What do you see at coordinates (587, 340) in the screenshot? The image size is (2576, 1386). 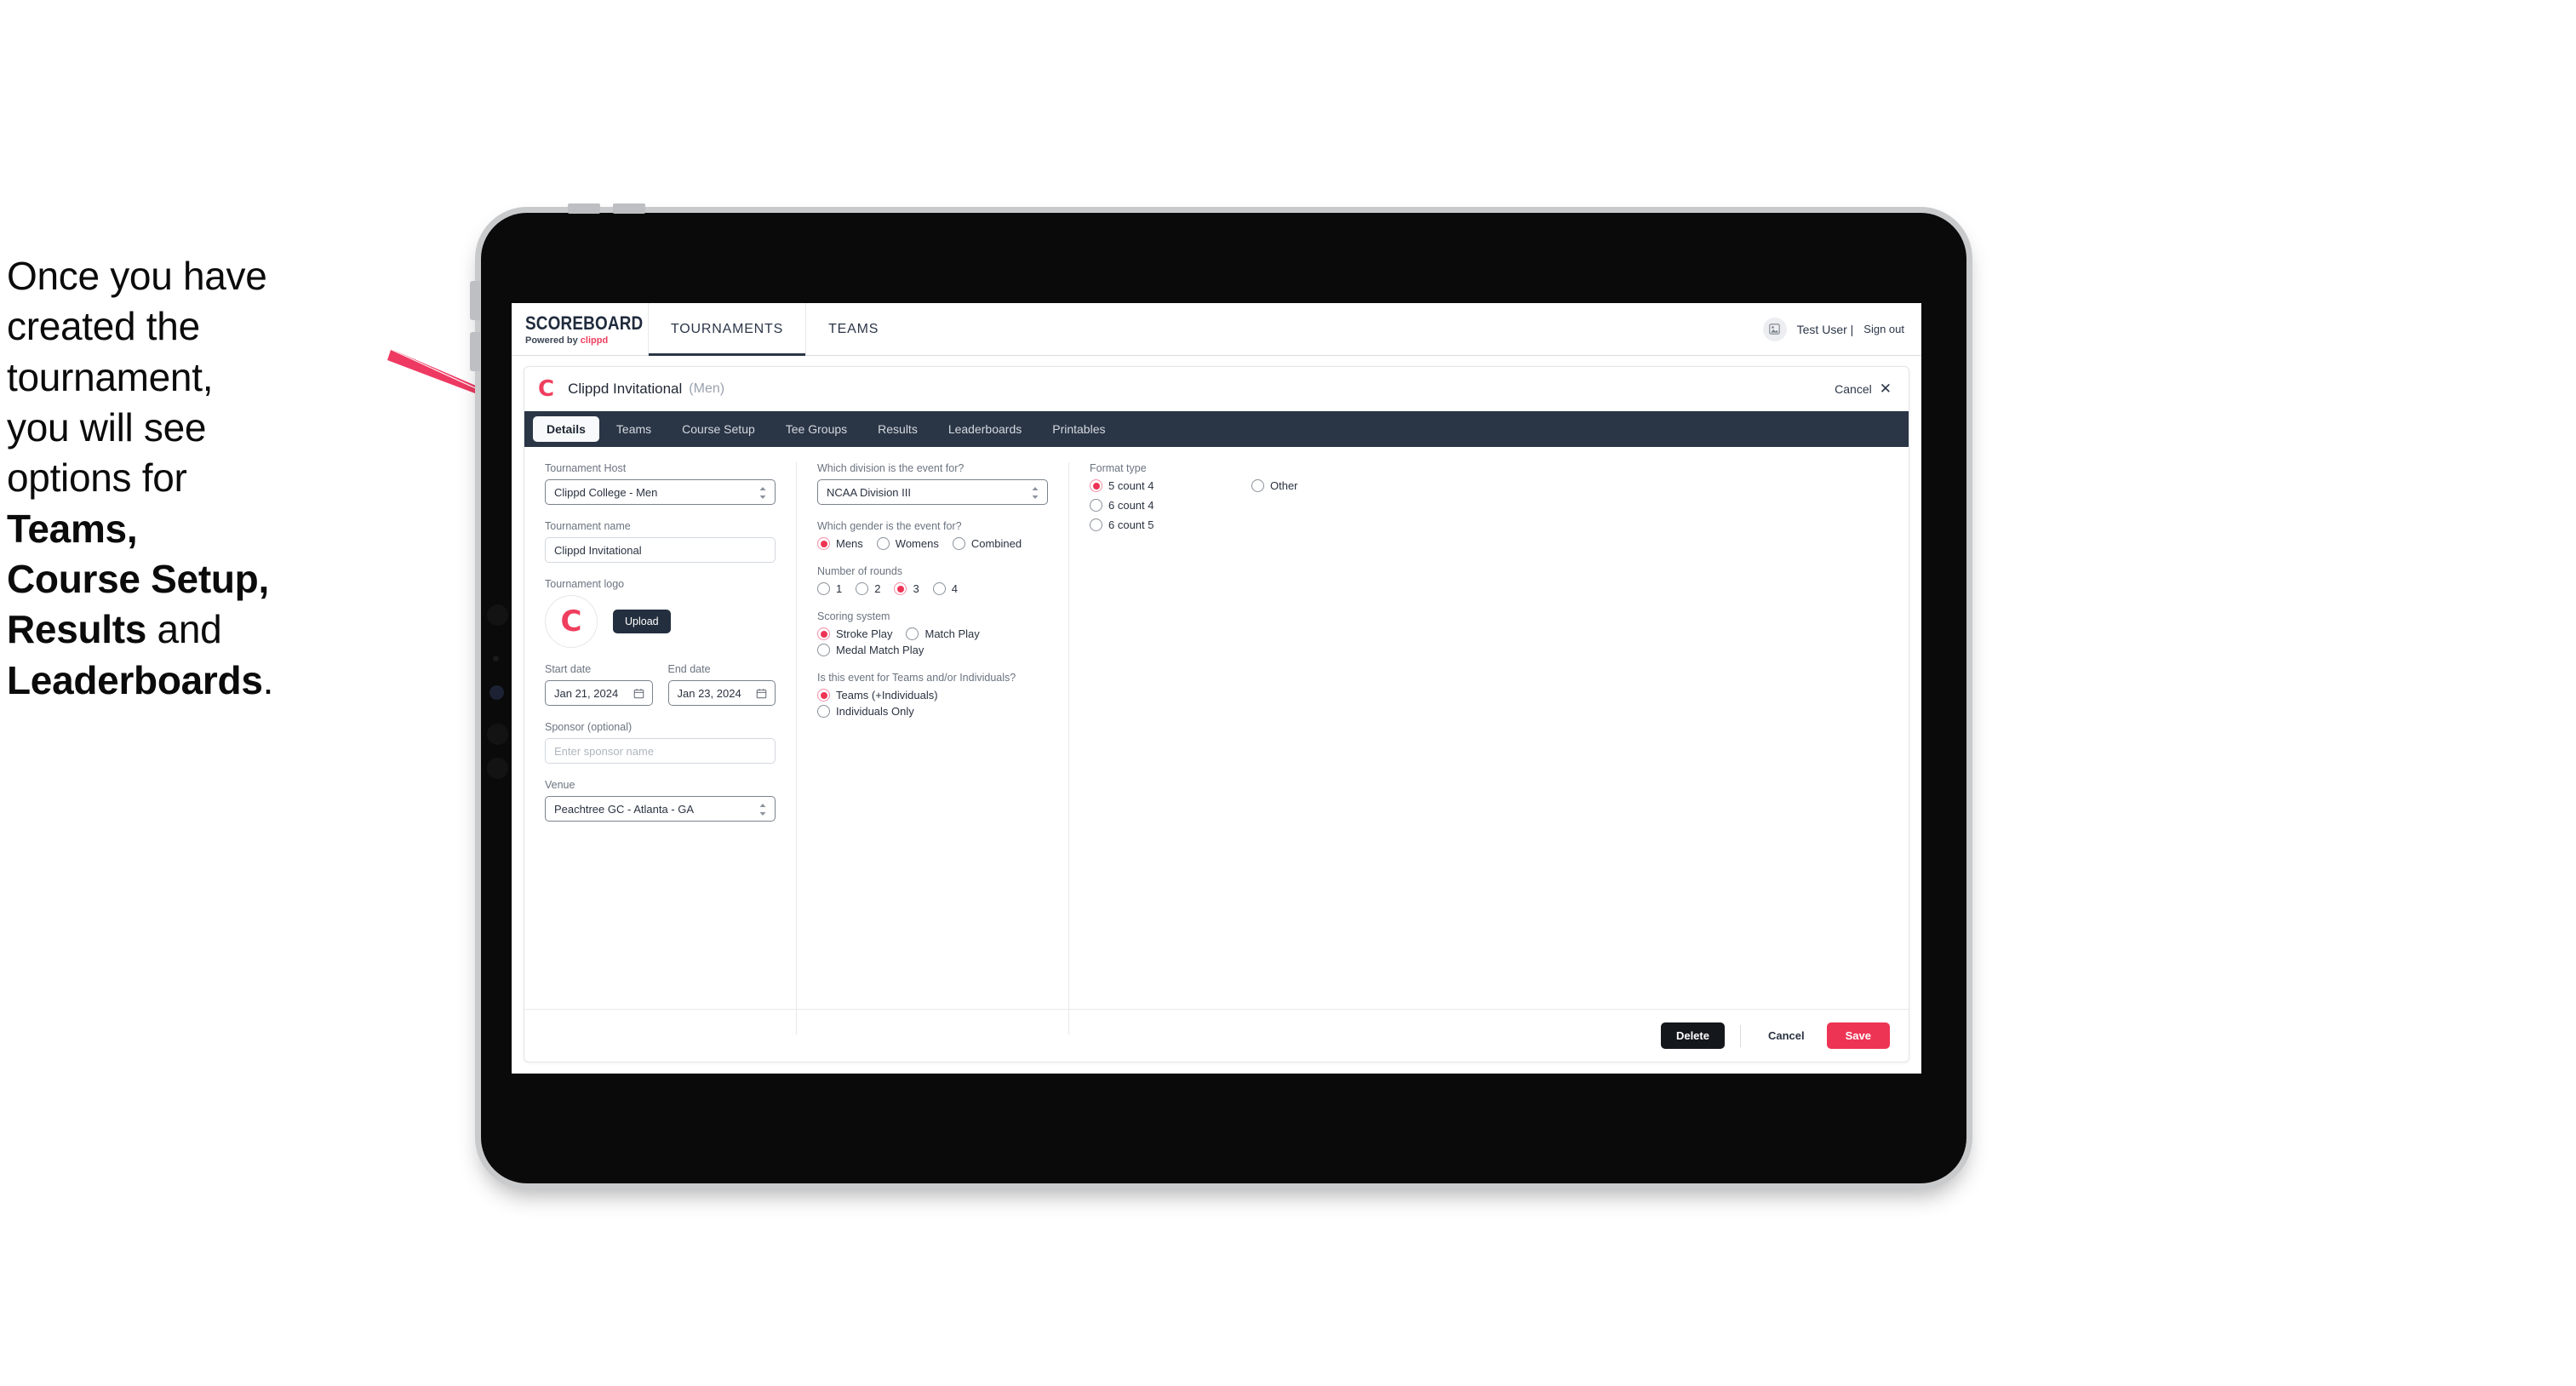 I see `app-logo-subtitle: Powered by clippd` at bounding box center [587, 340].